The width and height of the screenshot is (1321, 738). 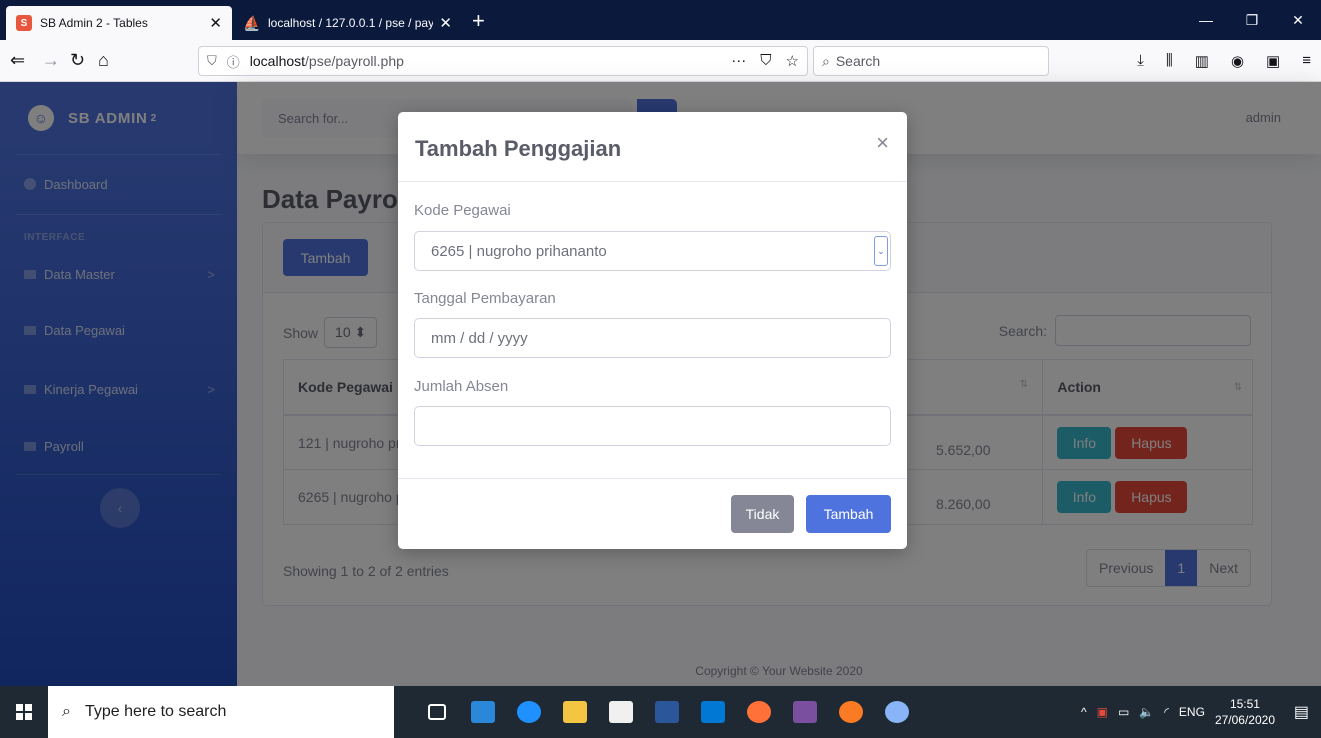 What do you see at coordinates (652, 426) in the screenshot?
I see `jumlah-absen-input` at bounding box center [652, 426].